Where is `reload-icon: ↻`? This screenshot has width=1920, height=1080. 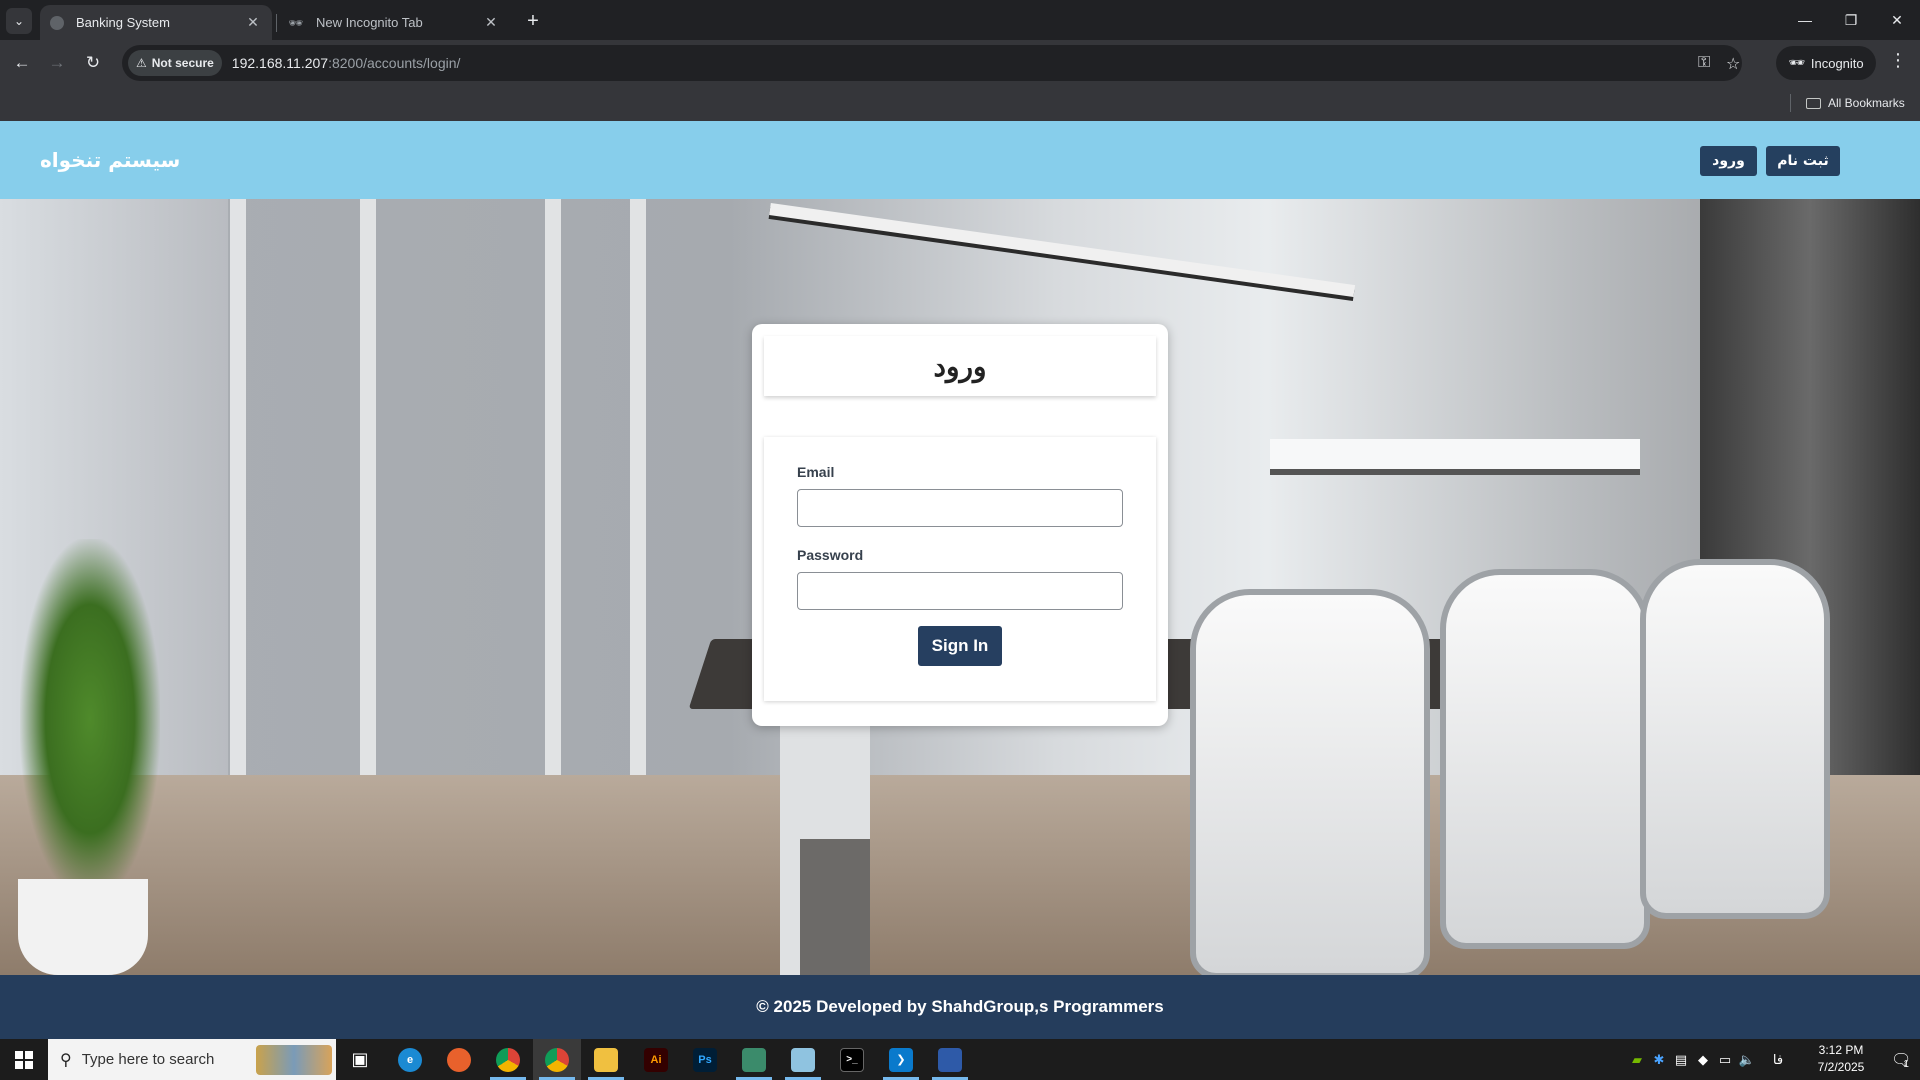 reload-icon: ↻ is located at coordinates (93, 62).